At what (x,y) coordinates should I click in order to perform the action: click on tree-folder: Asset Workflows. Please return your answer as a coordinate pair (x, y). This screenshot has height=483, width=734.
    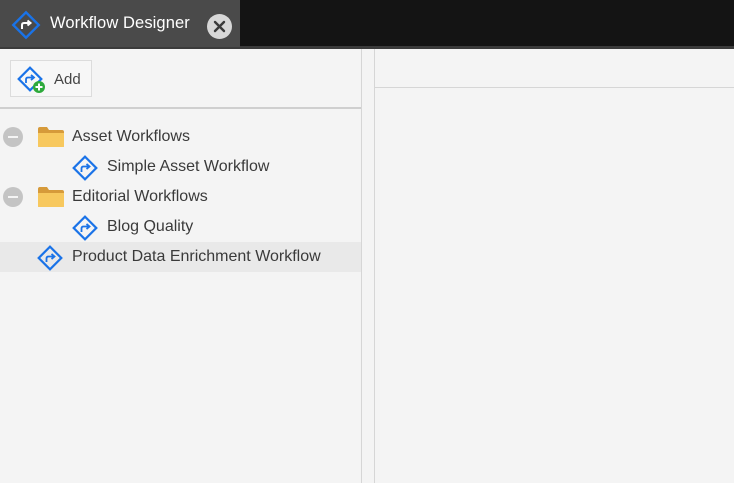
    Looking at the image, I should click on (180, 137).